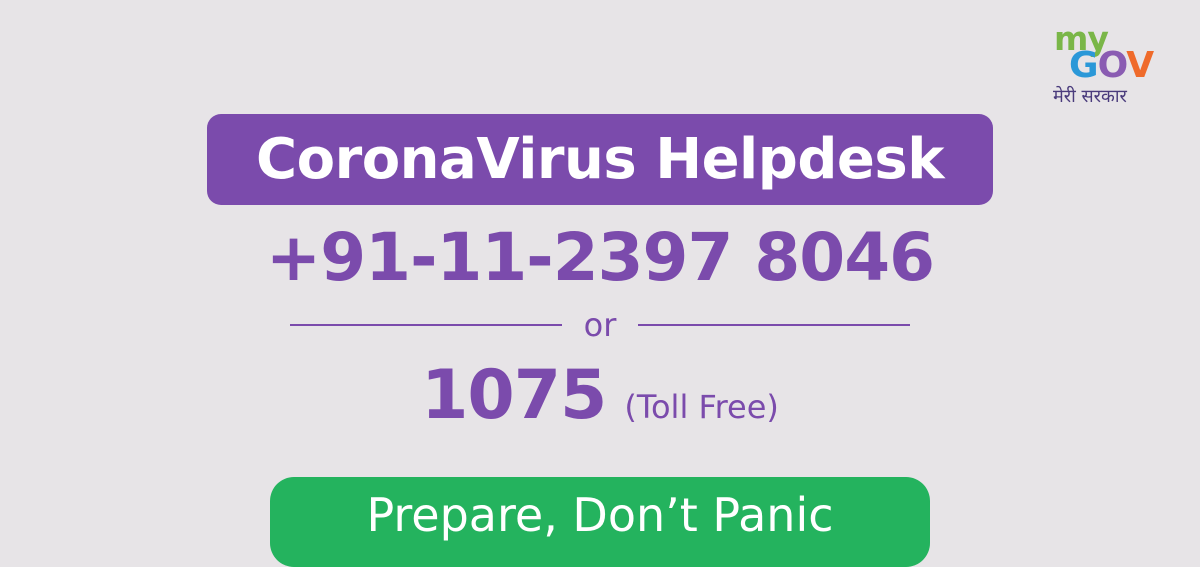  I want to click on divider-line-right, so click(774, 325).